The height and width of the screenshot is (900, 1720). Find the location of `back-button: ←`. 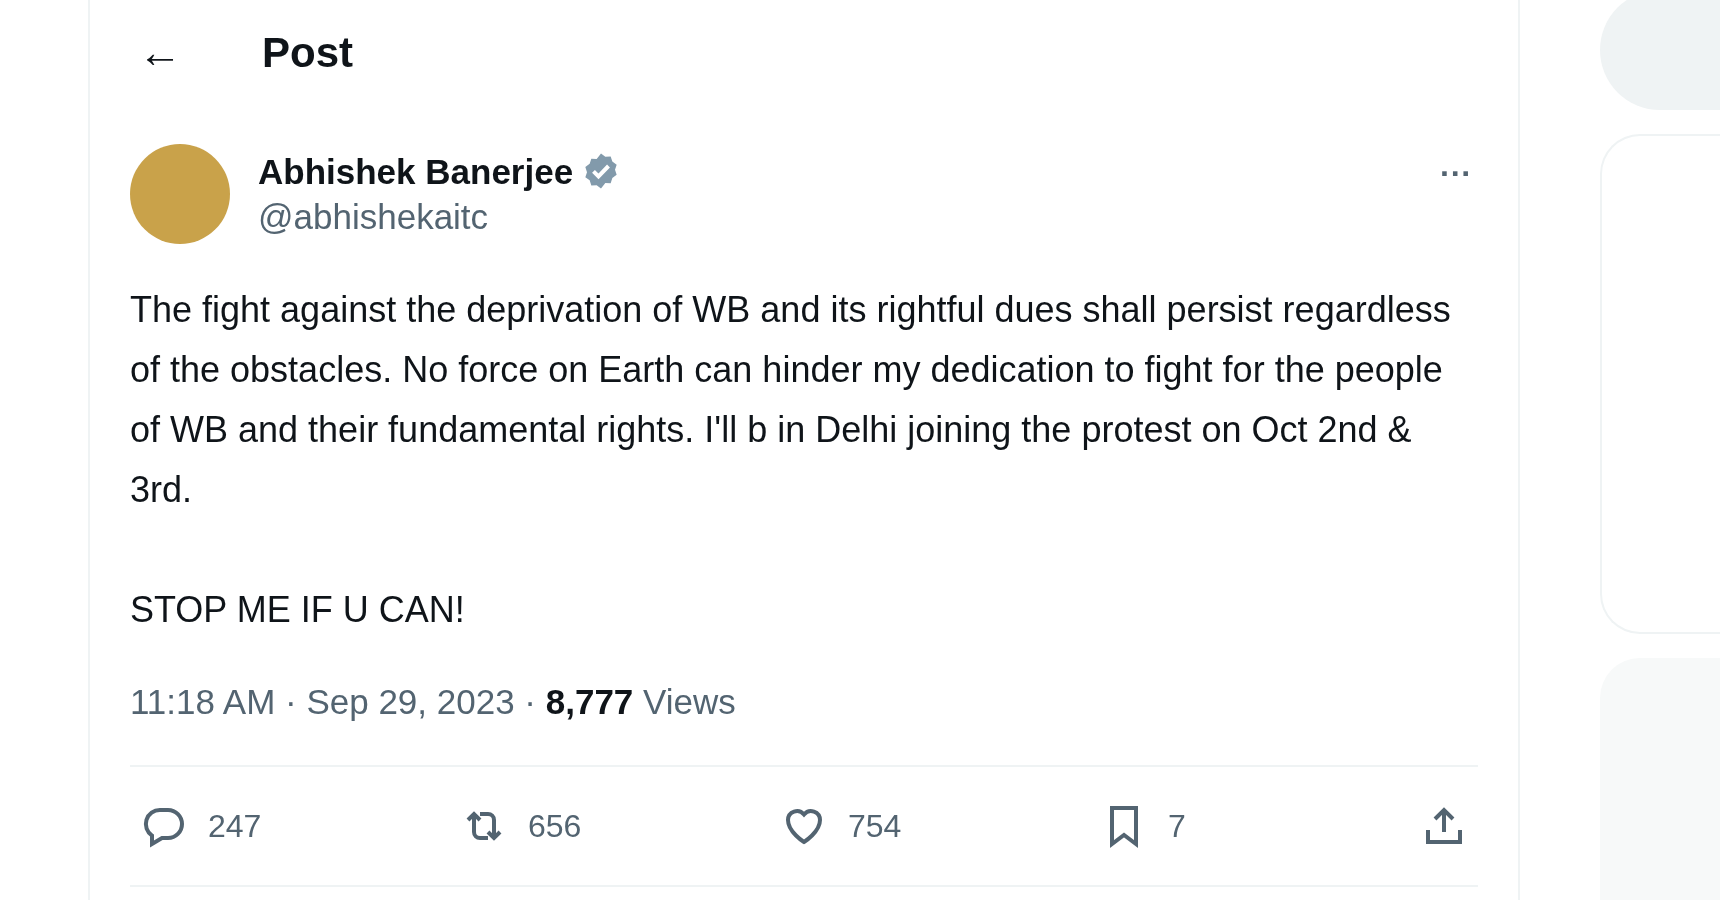

back-button: ← is located at coordinates (160, 52).